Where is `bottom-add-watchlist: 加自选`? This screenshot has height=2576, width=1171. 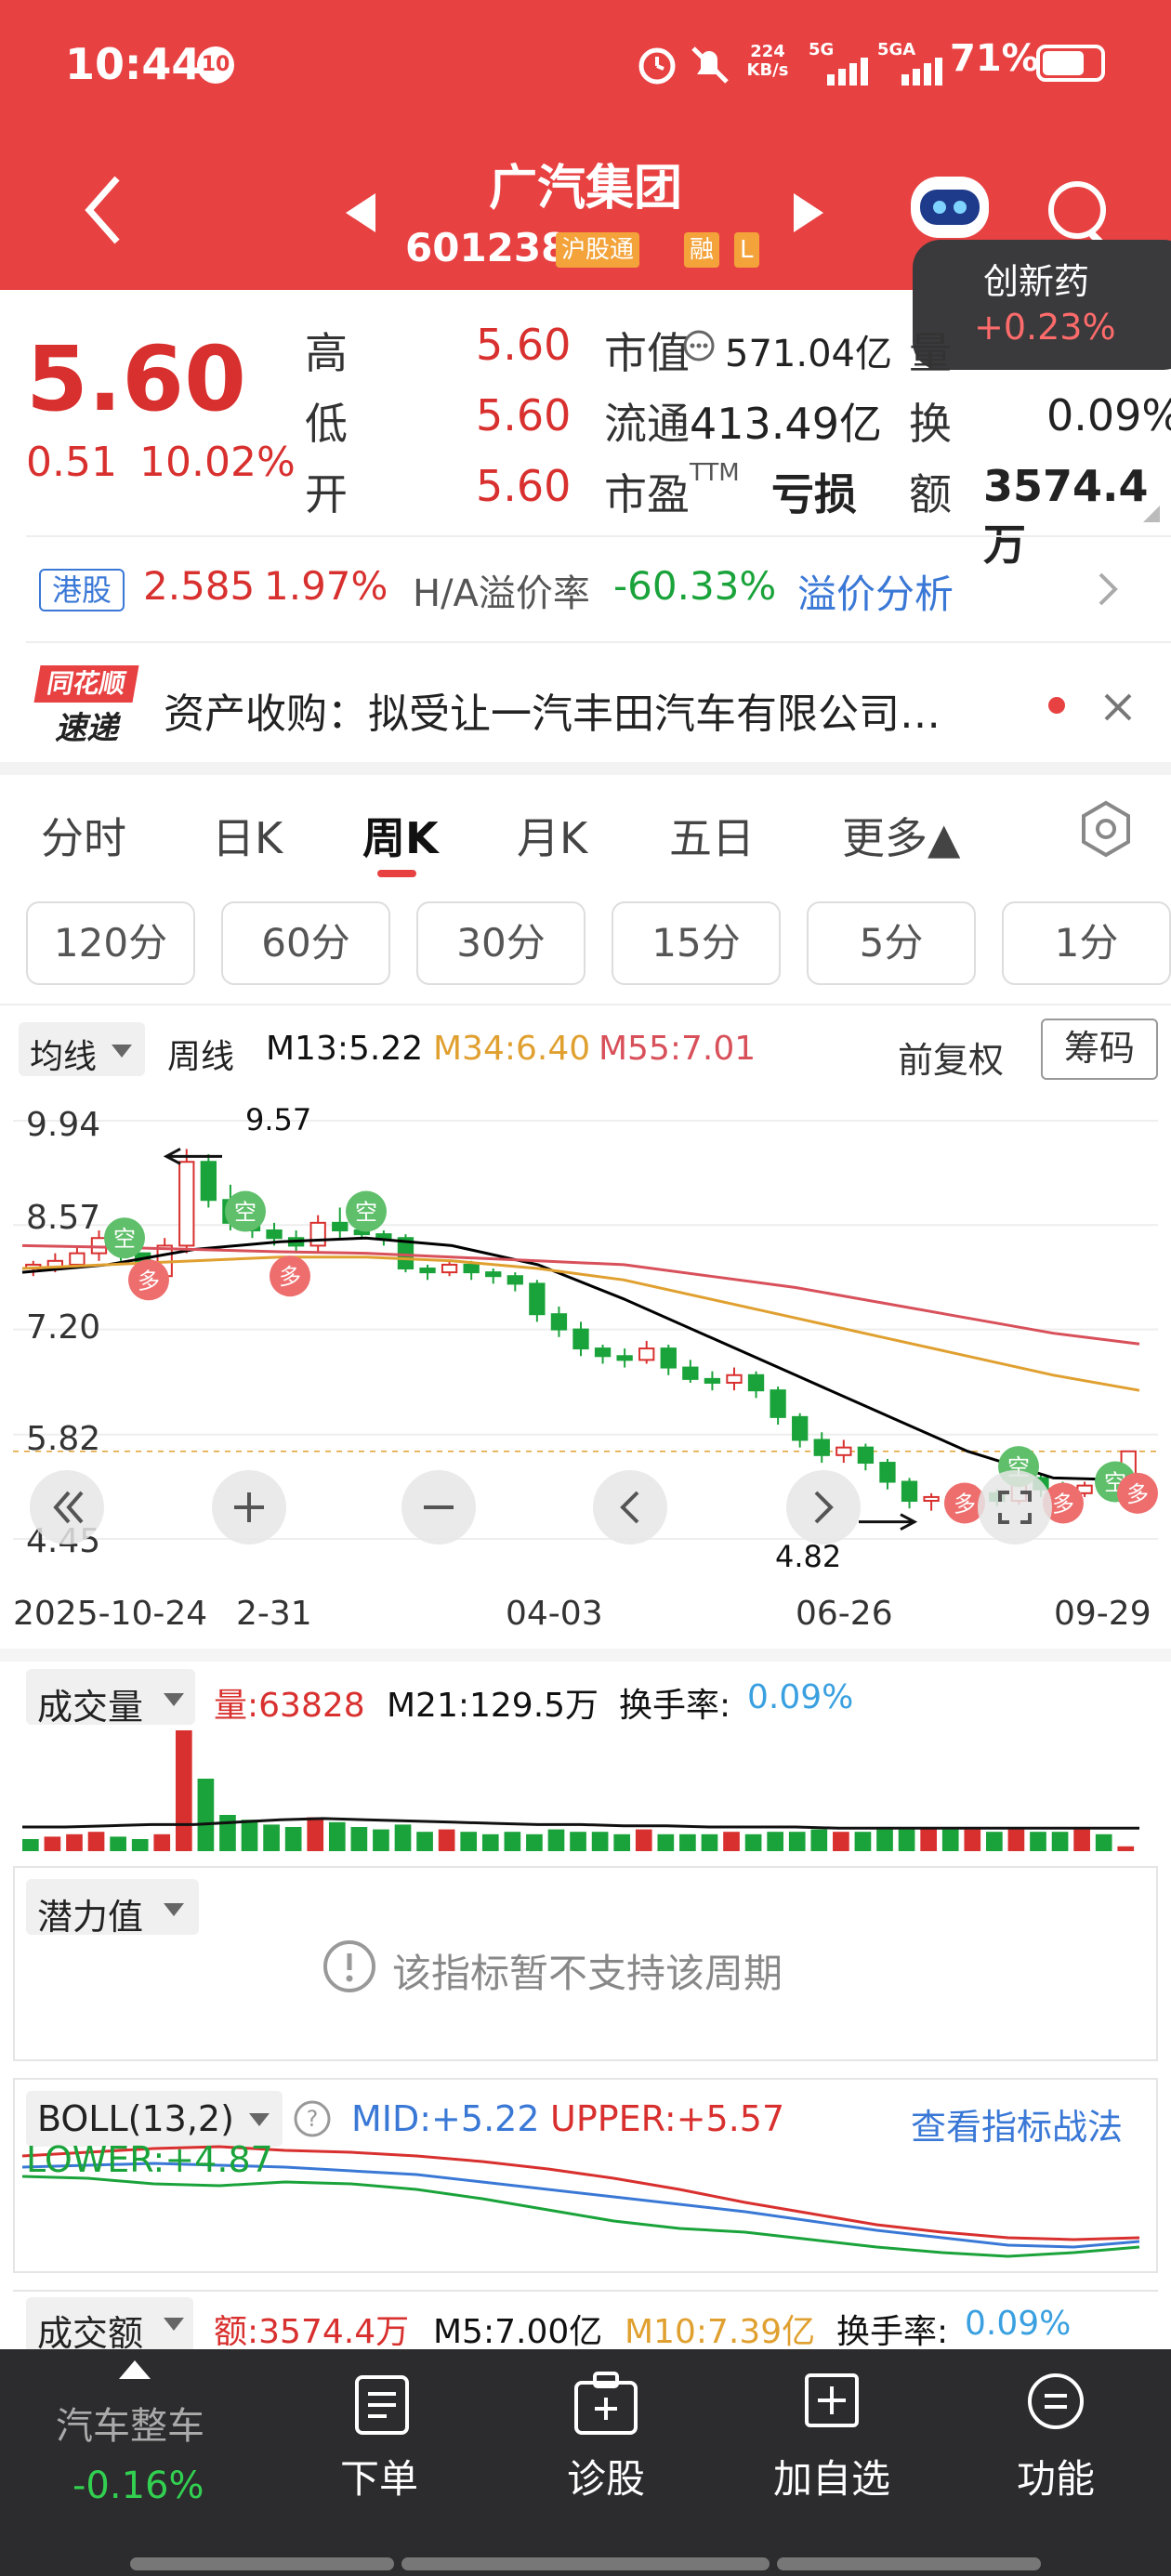 bottom-add-watchlist: 加自选 is located at coordinates (832, 2476).